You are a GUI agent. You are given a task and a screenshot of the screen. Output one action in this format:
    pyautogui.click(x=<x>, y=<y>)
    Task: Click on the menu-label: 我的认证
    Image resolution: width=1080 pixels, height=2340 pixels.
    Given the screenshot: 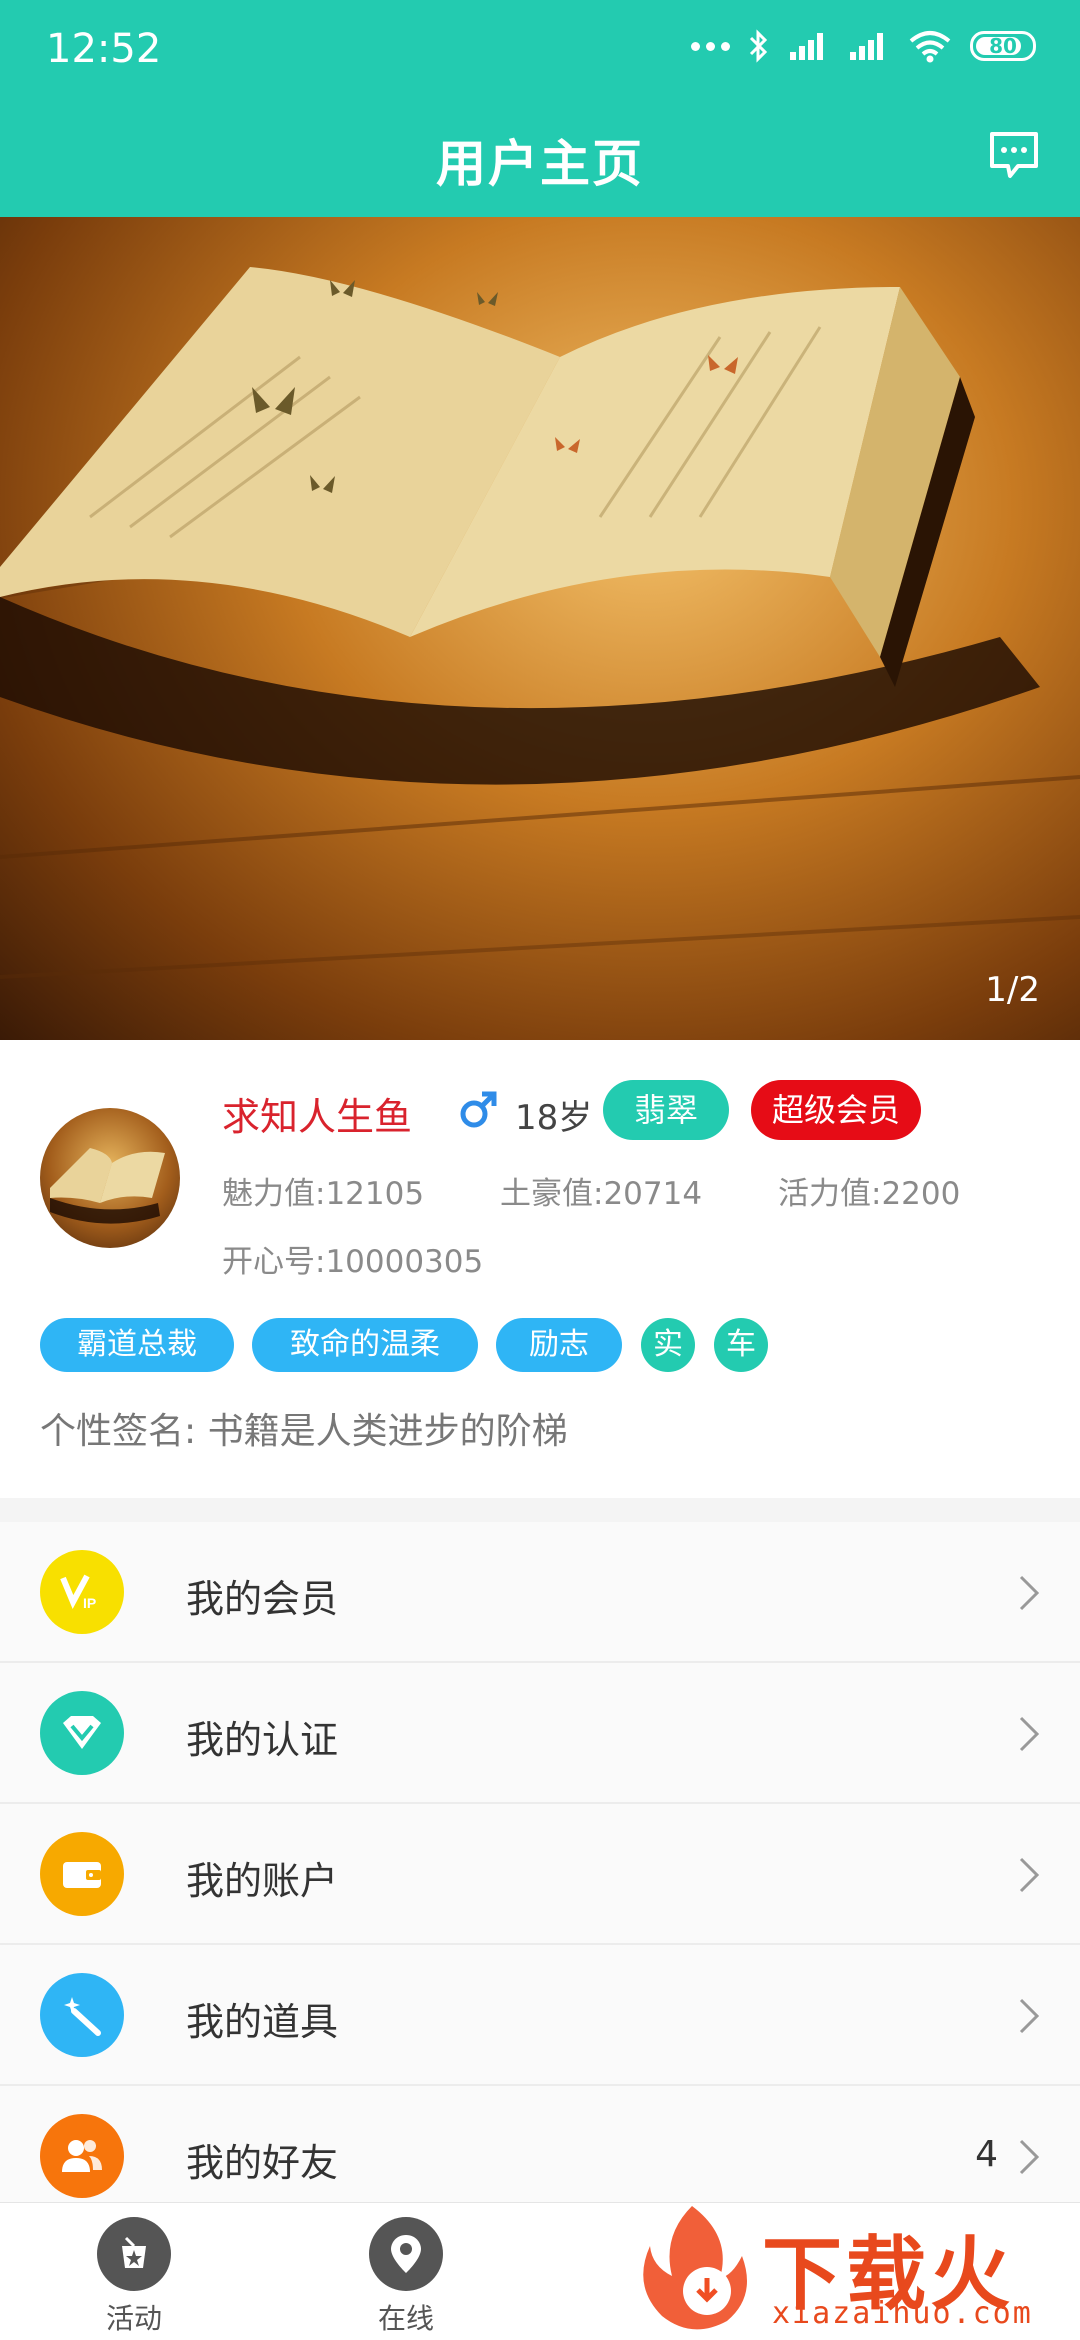 What is the action you would take?
    pyautogui.click(x=262, y=1740)
    